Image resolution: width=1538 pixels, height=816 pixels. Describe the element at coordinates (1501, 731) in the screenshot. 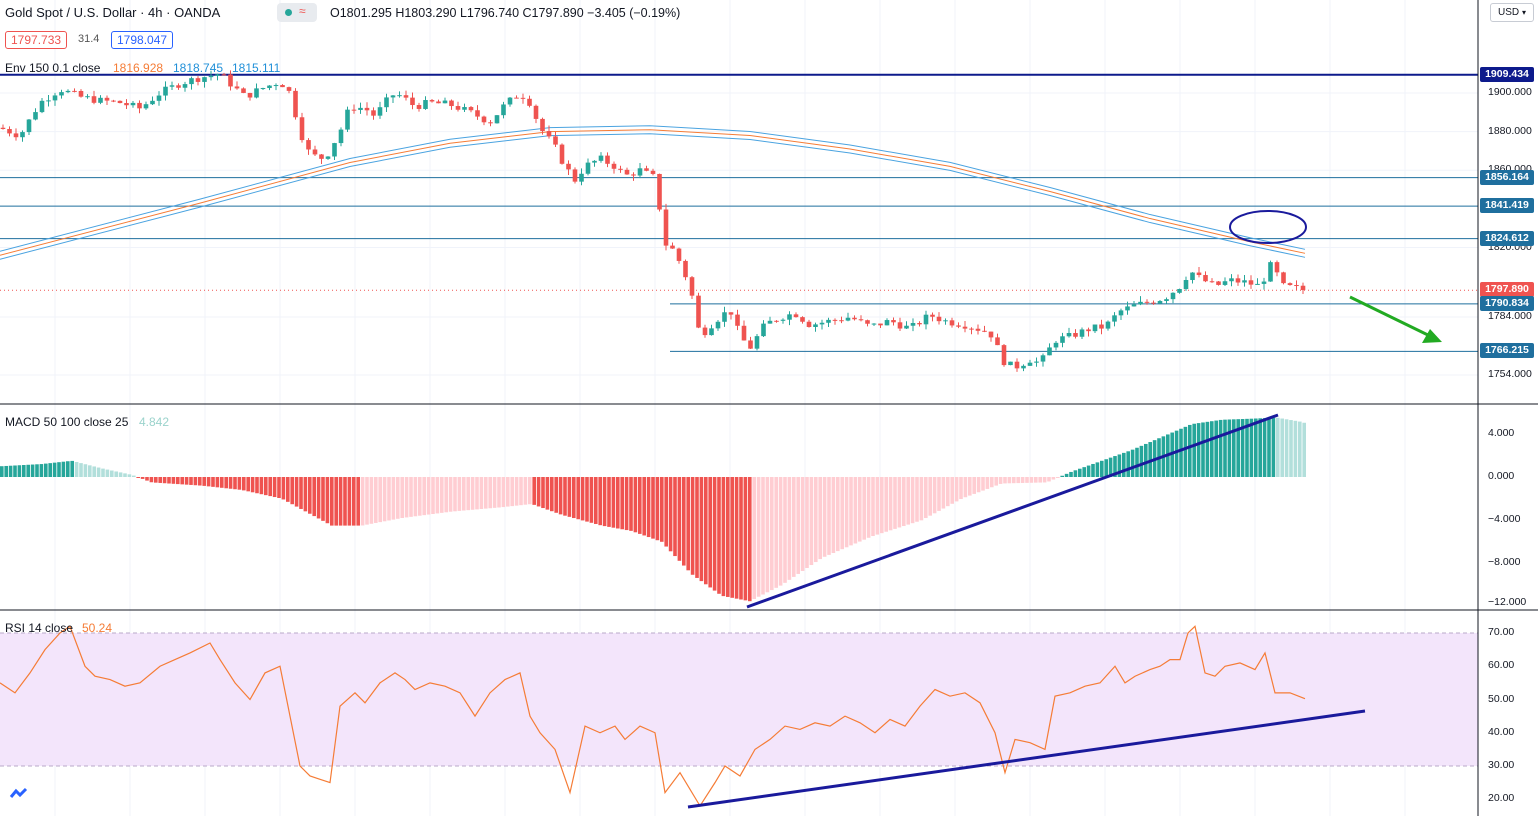

I see `rsi-tick: 40.00` at that location.